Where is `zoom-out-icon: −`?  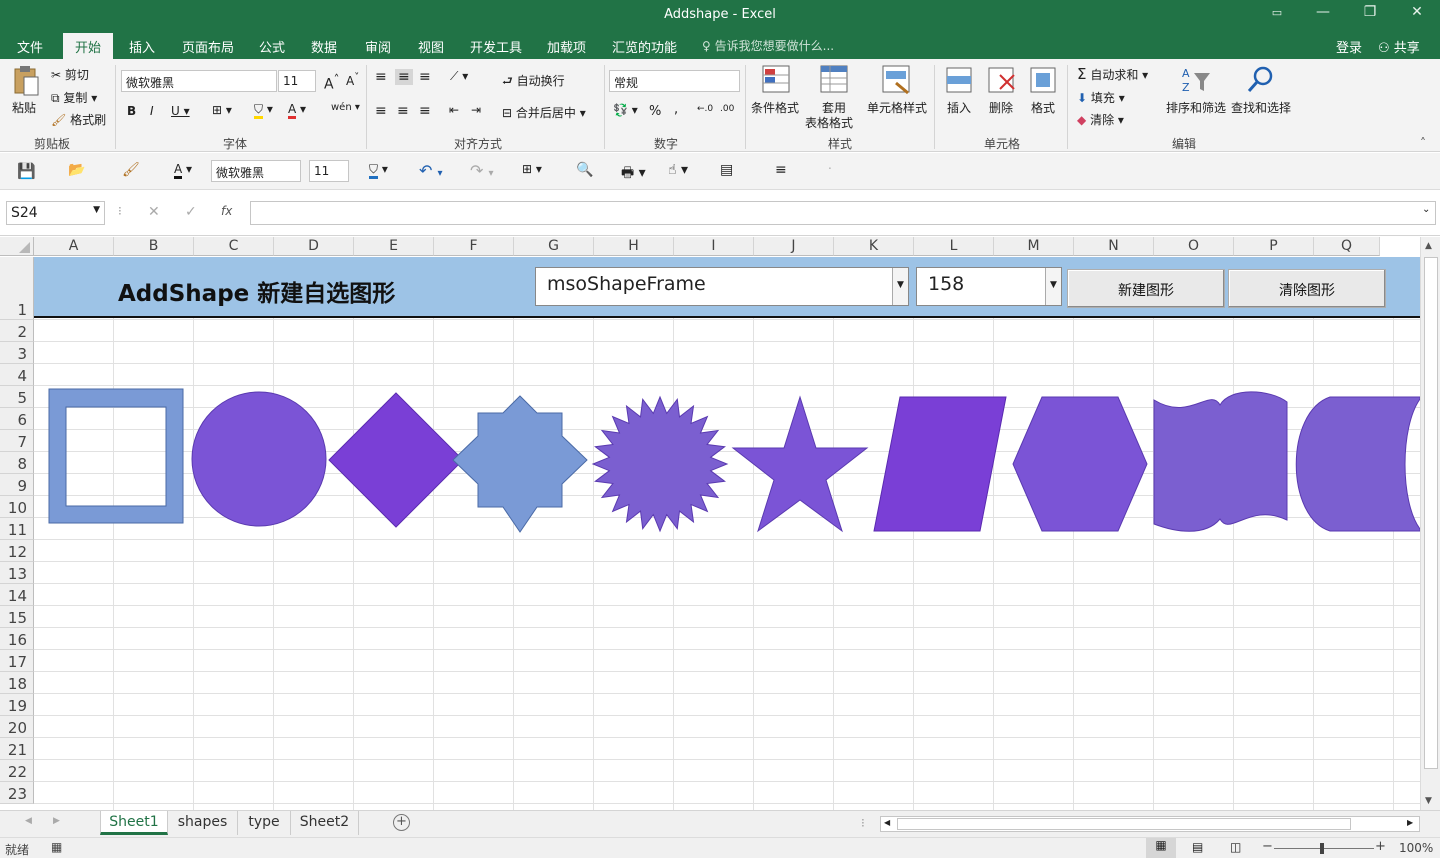
zoom-out-icon: − is located at coordinates (1267, 846).